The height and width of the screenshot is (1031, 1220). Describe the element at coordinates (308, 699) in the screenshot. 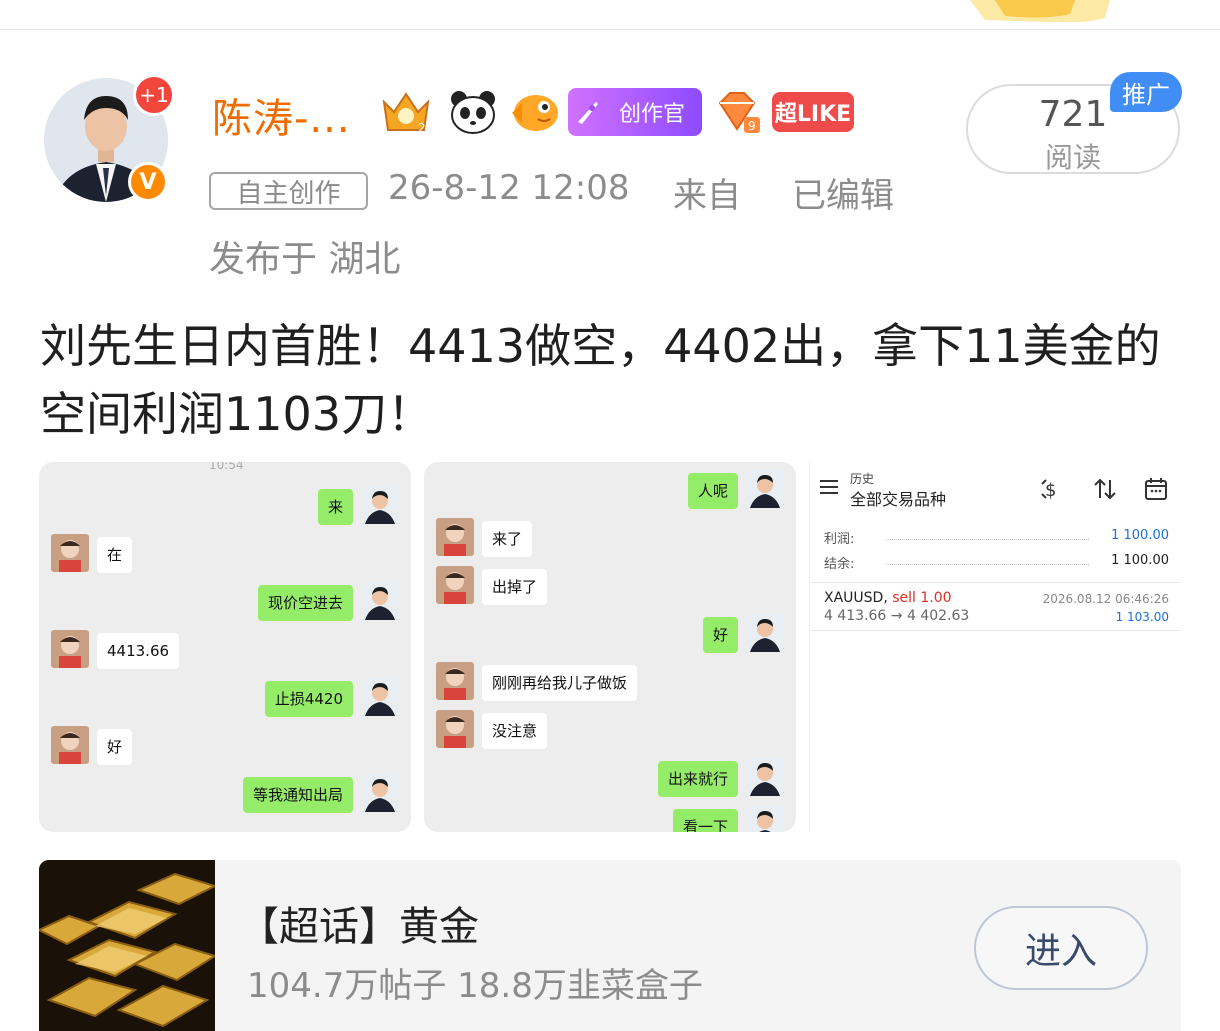

I see `chat-bubble: 止损4420` at that location.